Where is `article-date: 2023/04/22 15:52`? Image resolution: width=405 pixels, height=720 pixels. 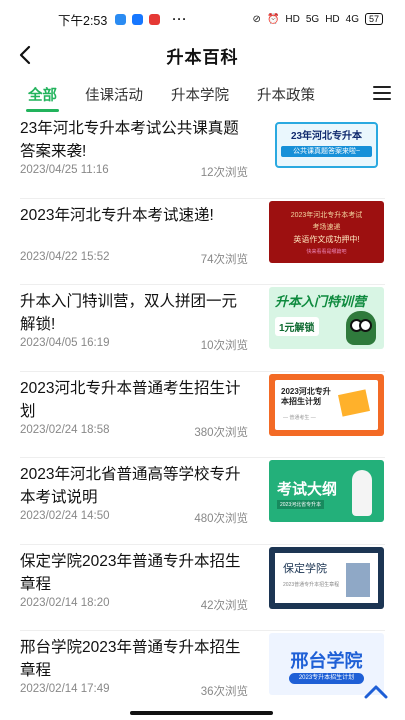 article-date: 2023/04/22 15:52 is located at coordinates (65, 256).